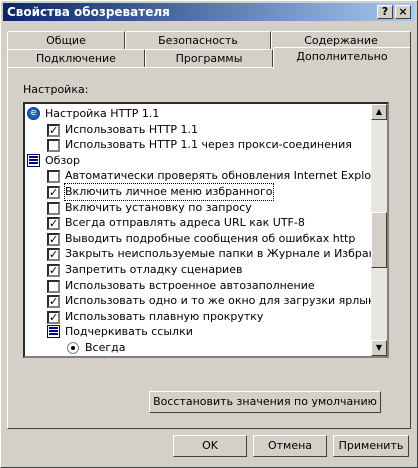 The image size is (418, 468). Describe the element at coordinates (379, 348) in the screenshot. I see `scroll-down-button: ▼` at that location.